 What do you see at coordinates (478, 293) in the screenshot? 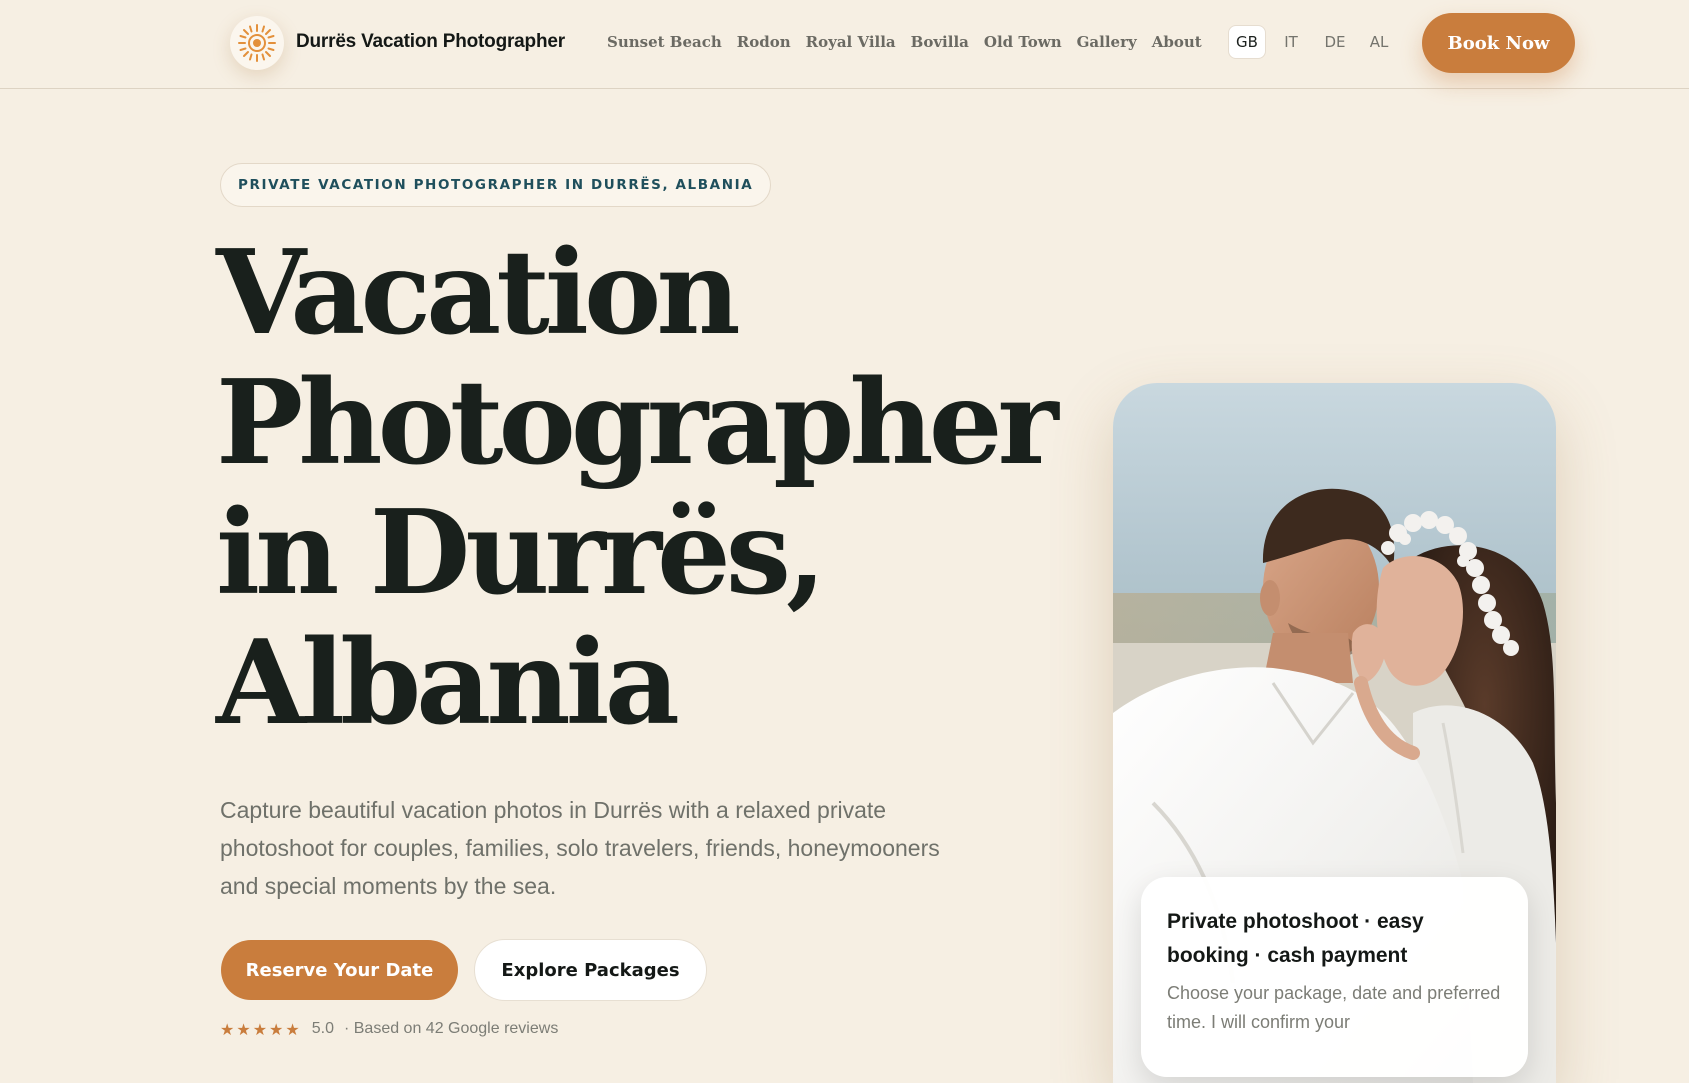
I see `headline-line: Vacation` at bounding box center [478, 293].